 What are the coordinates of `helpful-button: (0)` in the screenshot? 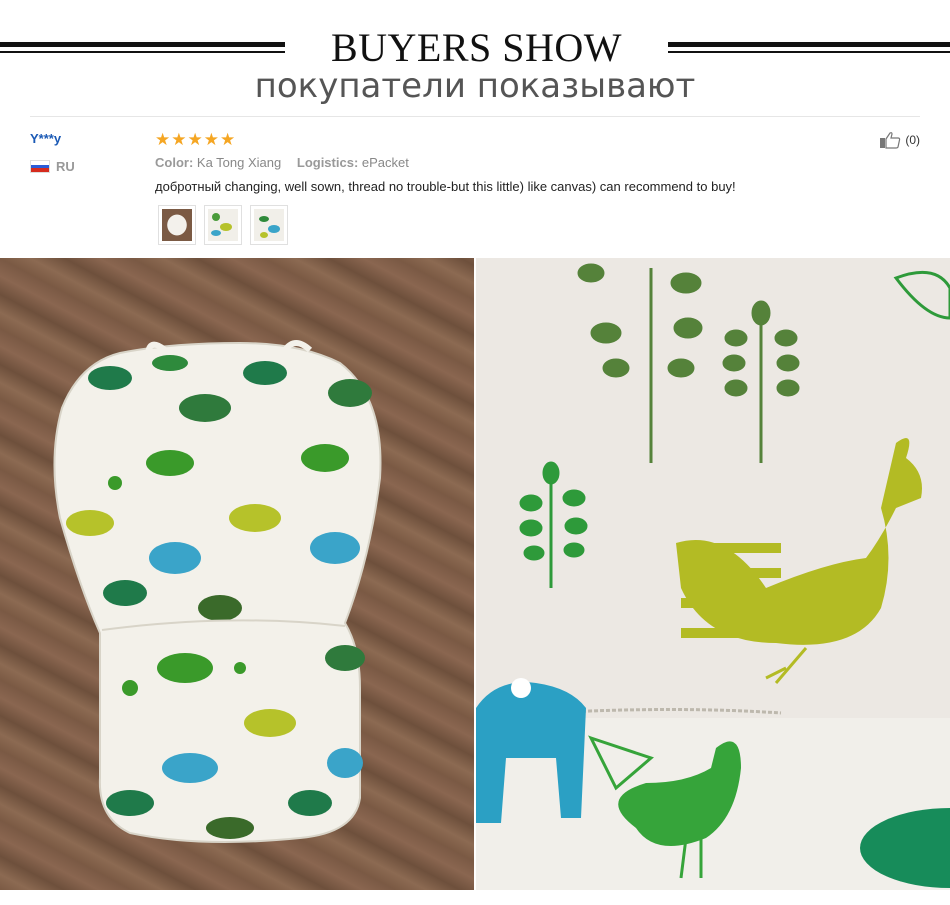 It's located at (899, 140).